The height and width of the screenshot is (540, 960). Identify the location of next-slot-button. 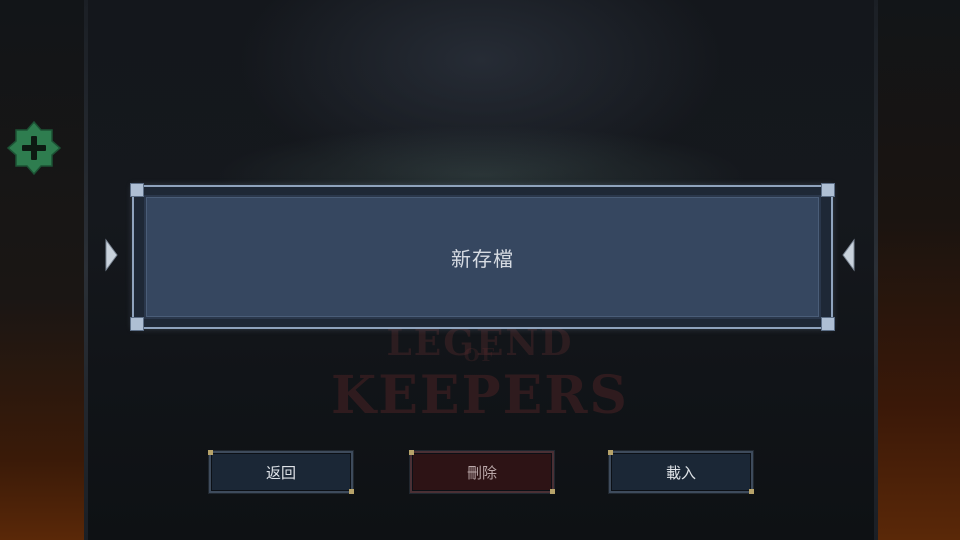
(849, 255).